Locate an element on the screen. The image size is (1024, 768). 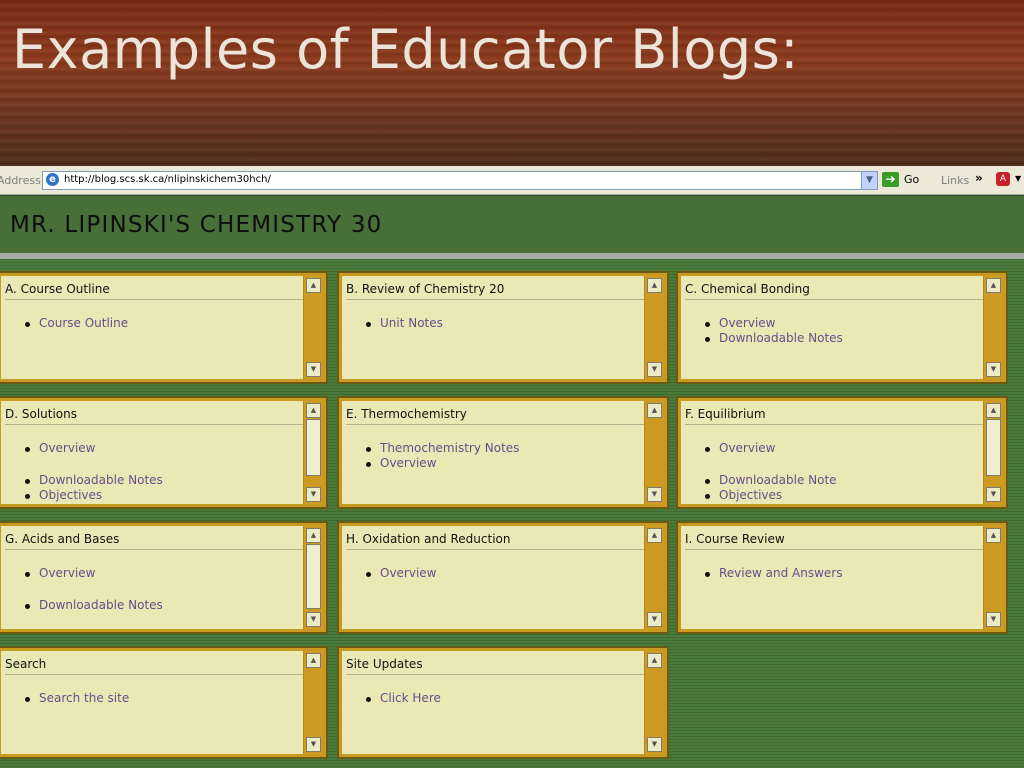
panel-title: E. Thermochemistry is located at coordinates (495, 416).